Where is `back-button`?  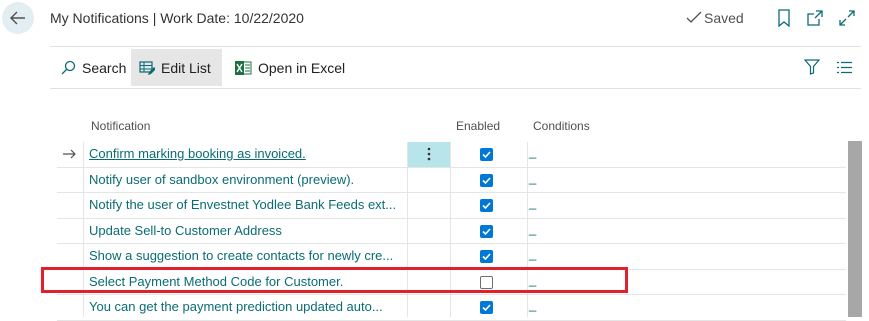
back-button is located at coordinates (18, 18).